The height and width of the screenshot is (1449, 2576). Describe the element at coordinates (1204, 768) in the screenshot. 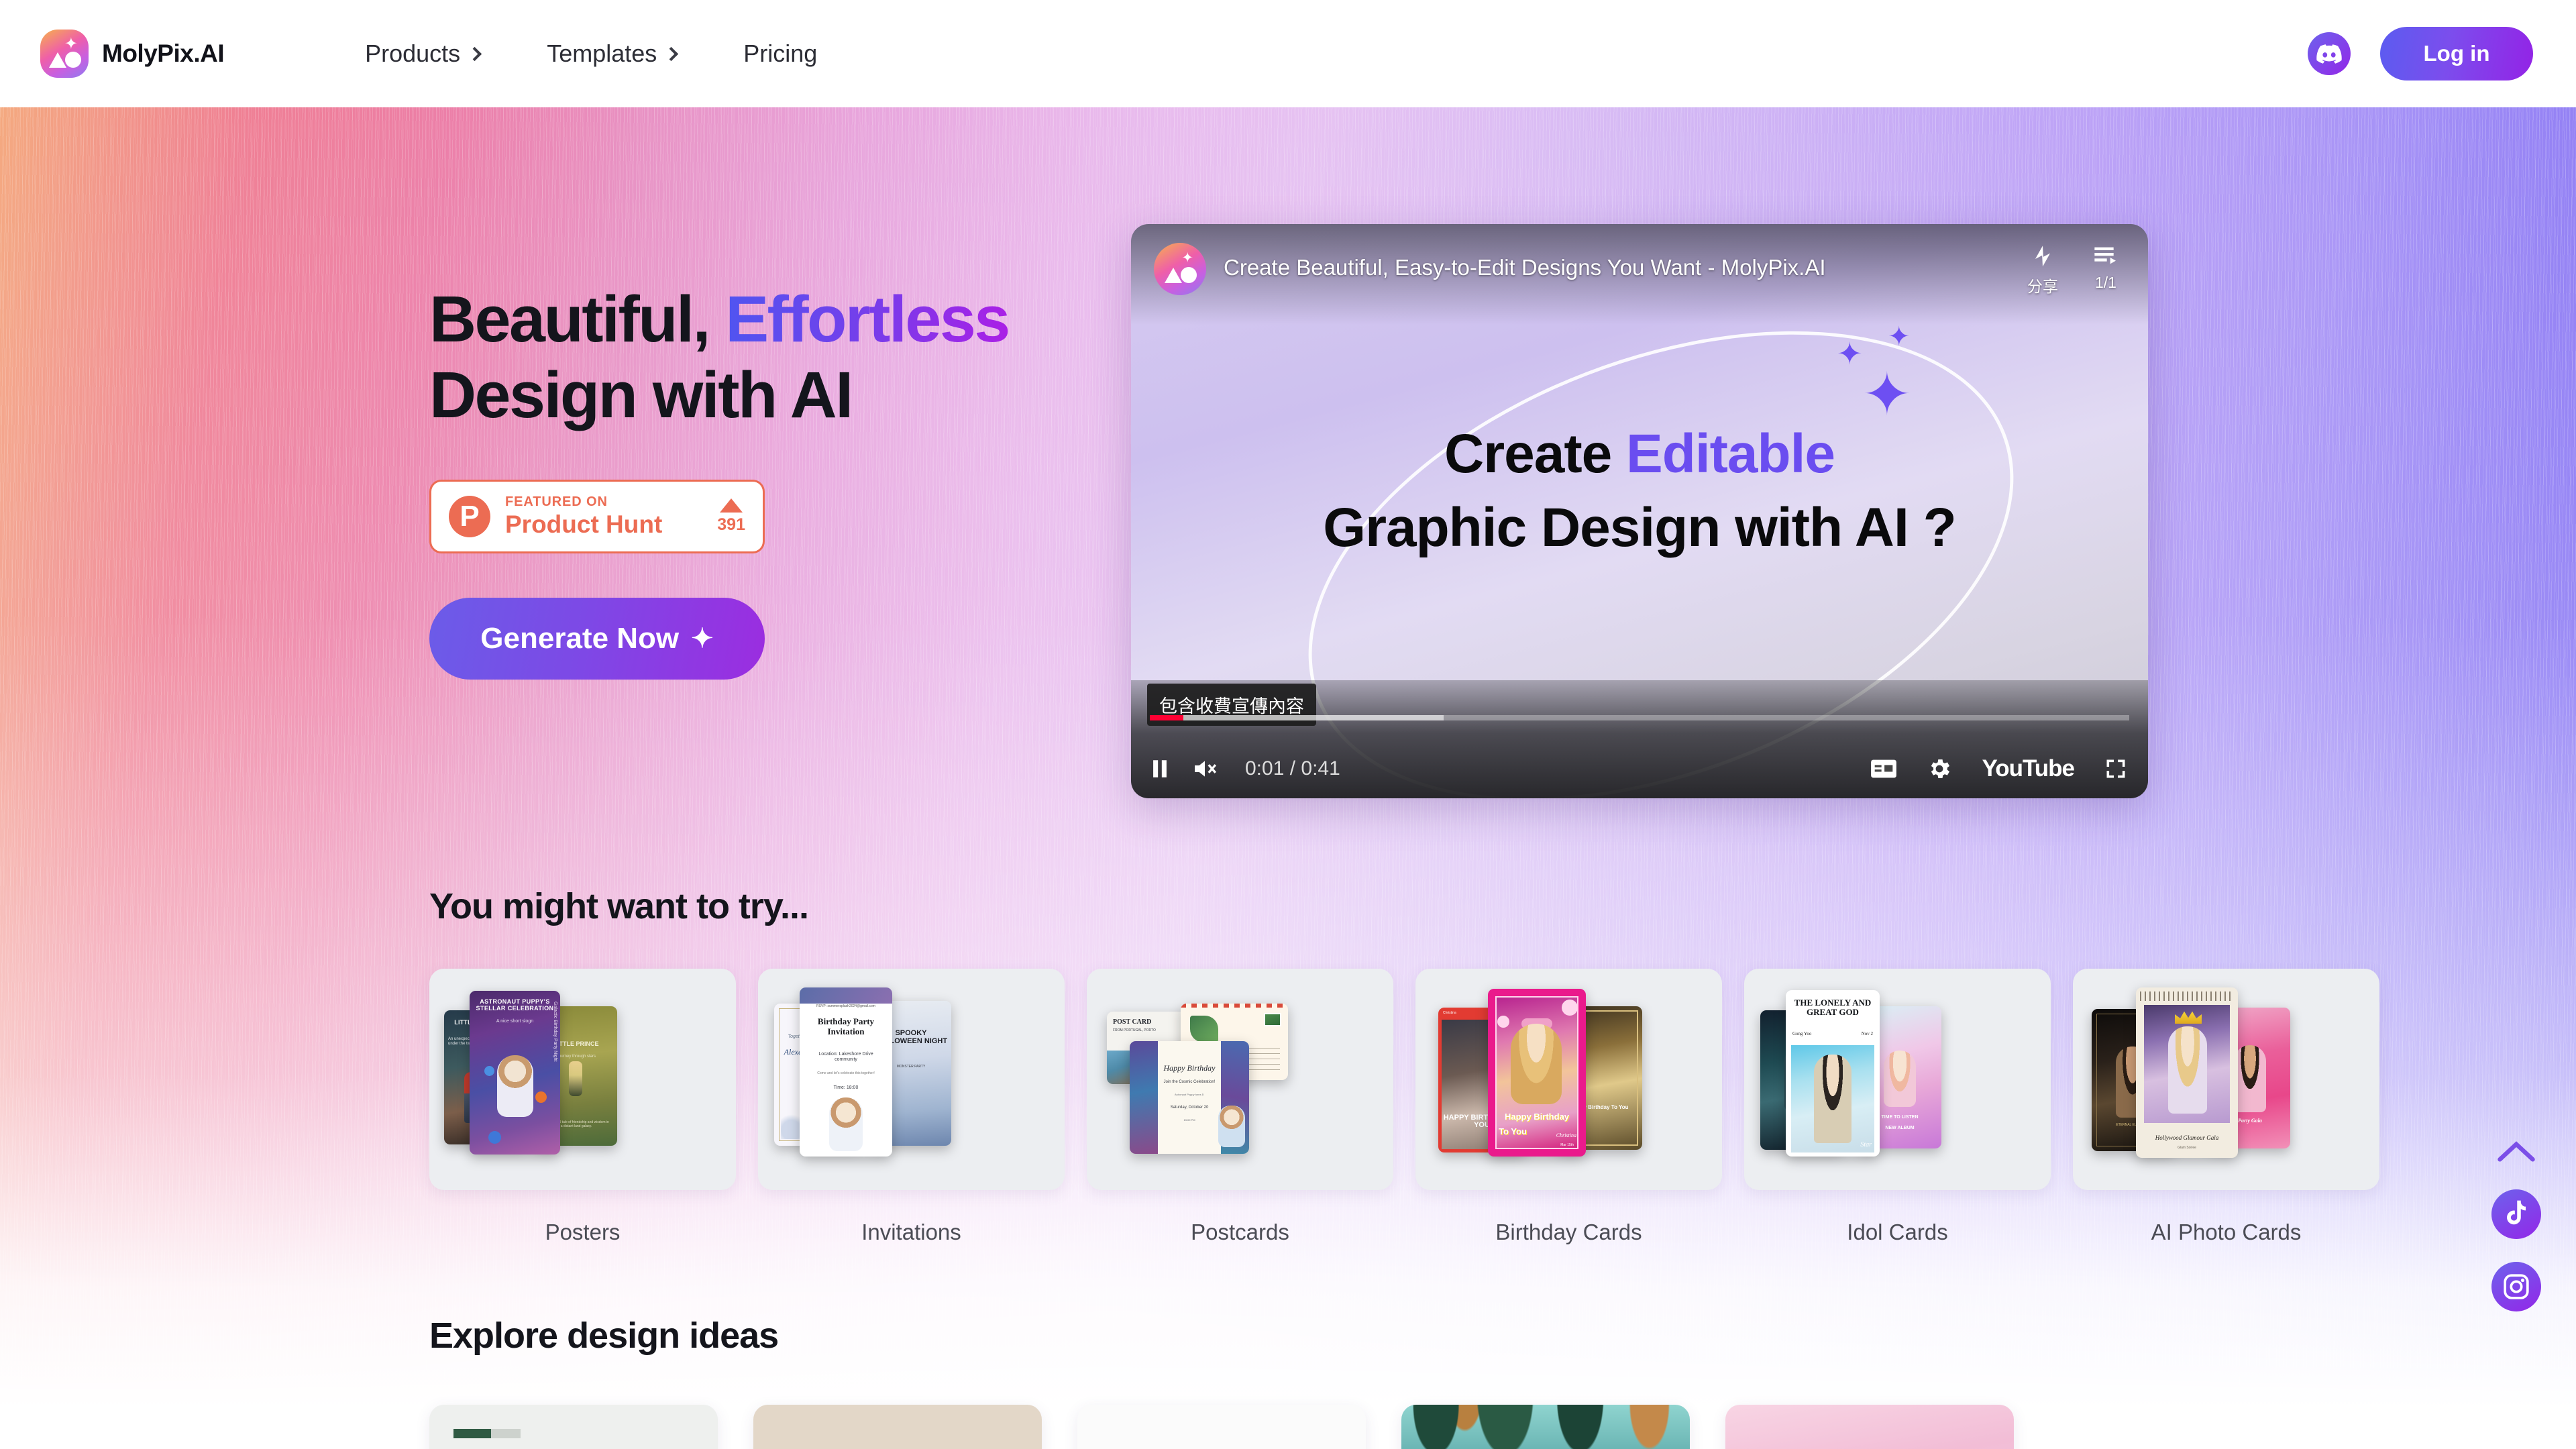

I see `mute-button` at that location.